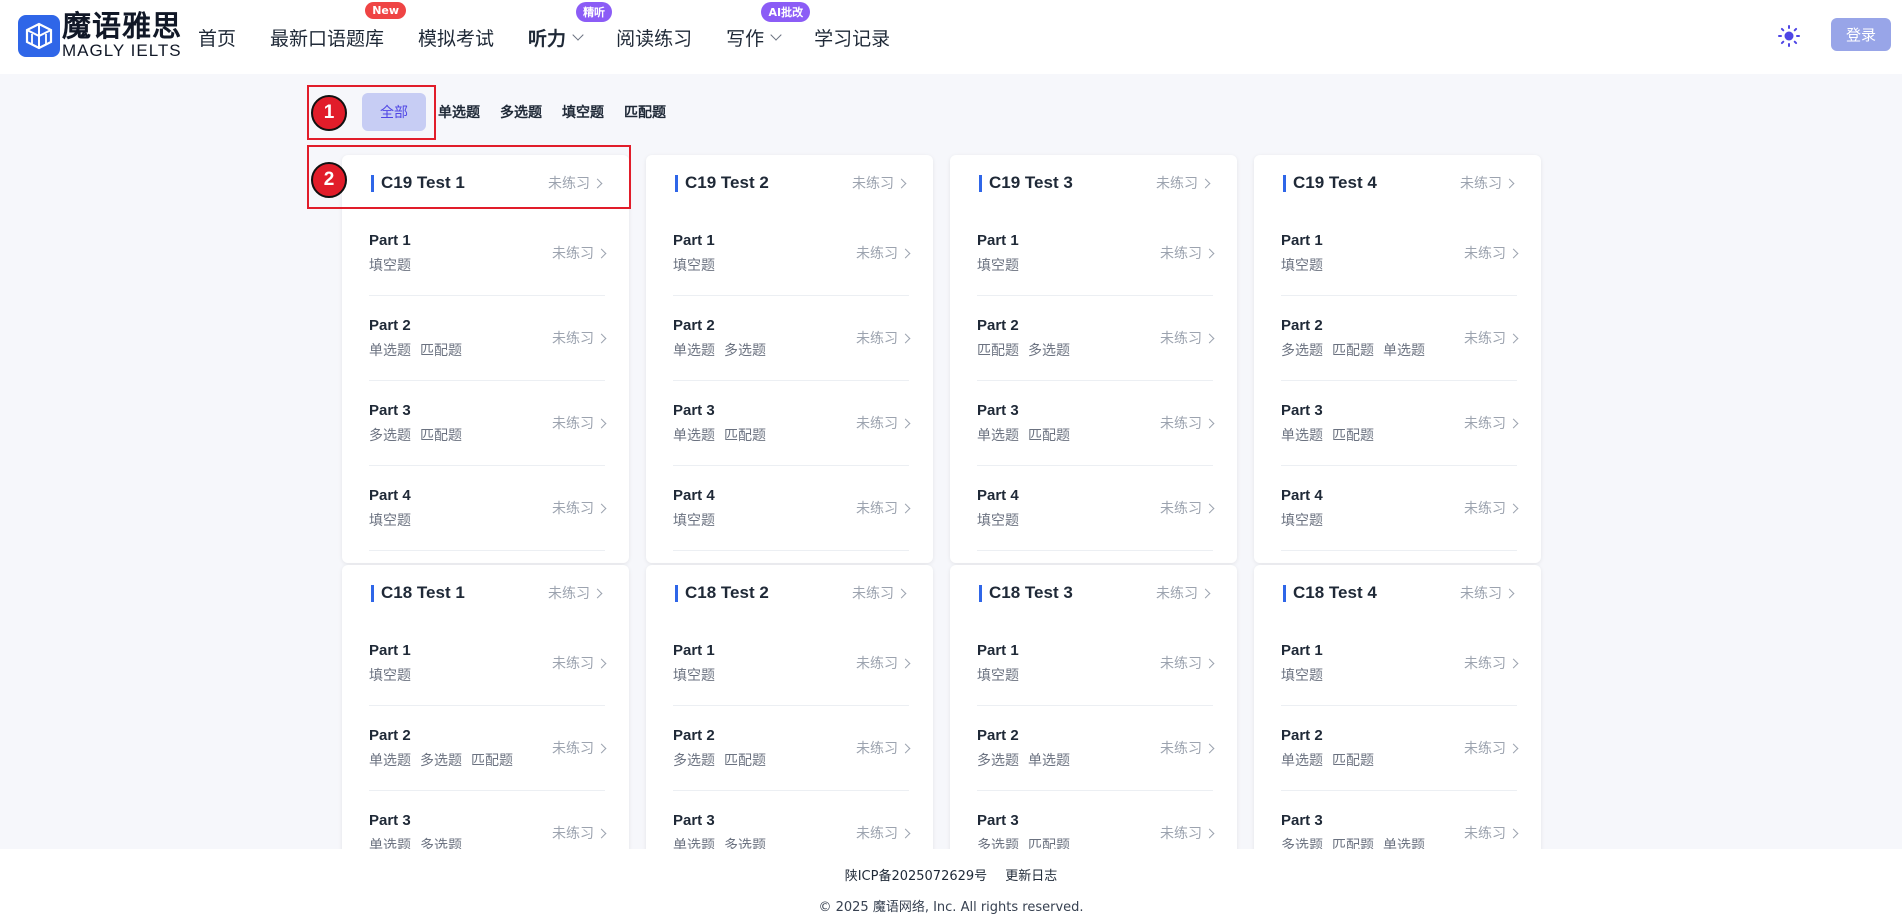 This screenshot has height=914, width=1902. What do you see at coordinates (601, 423) in the screenshot?
I see `chevron-right-icon` at bounding box center [601, 423].